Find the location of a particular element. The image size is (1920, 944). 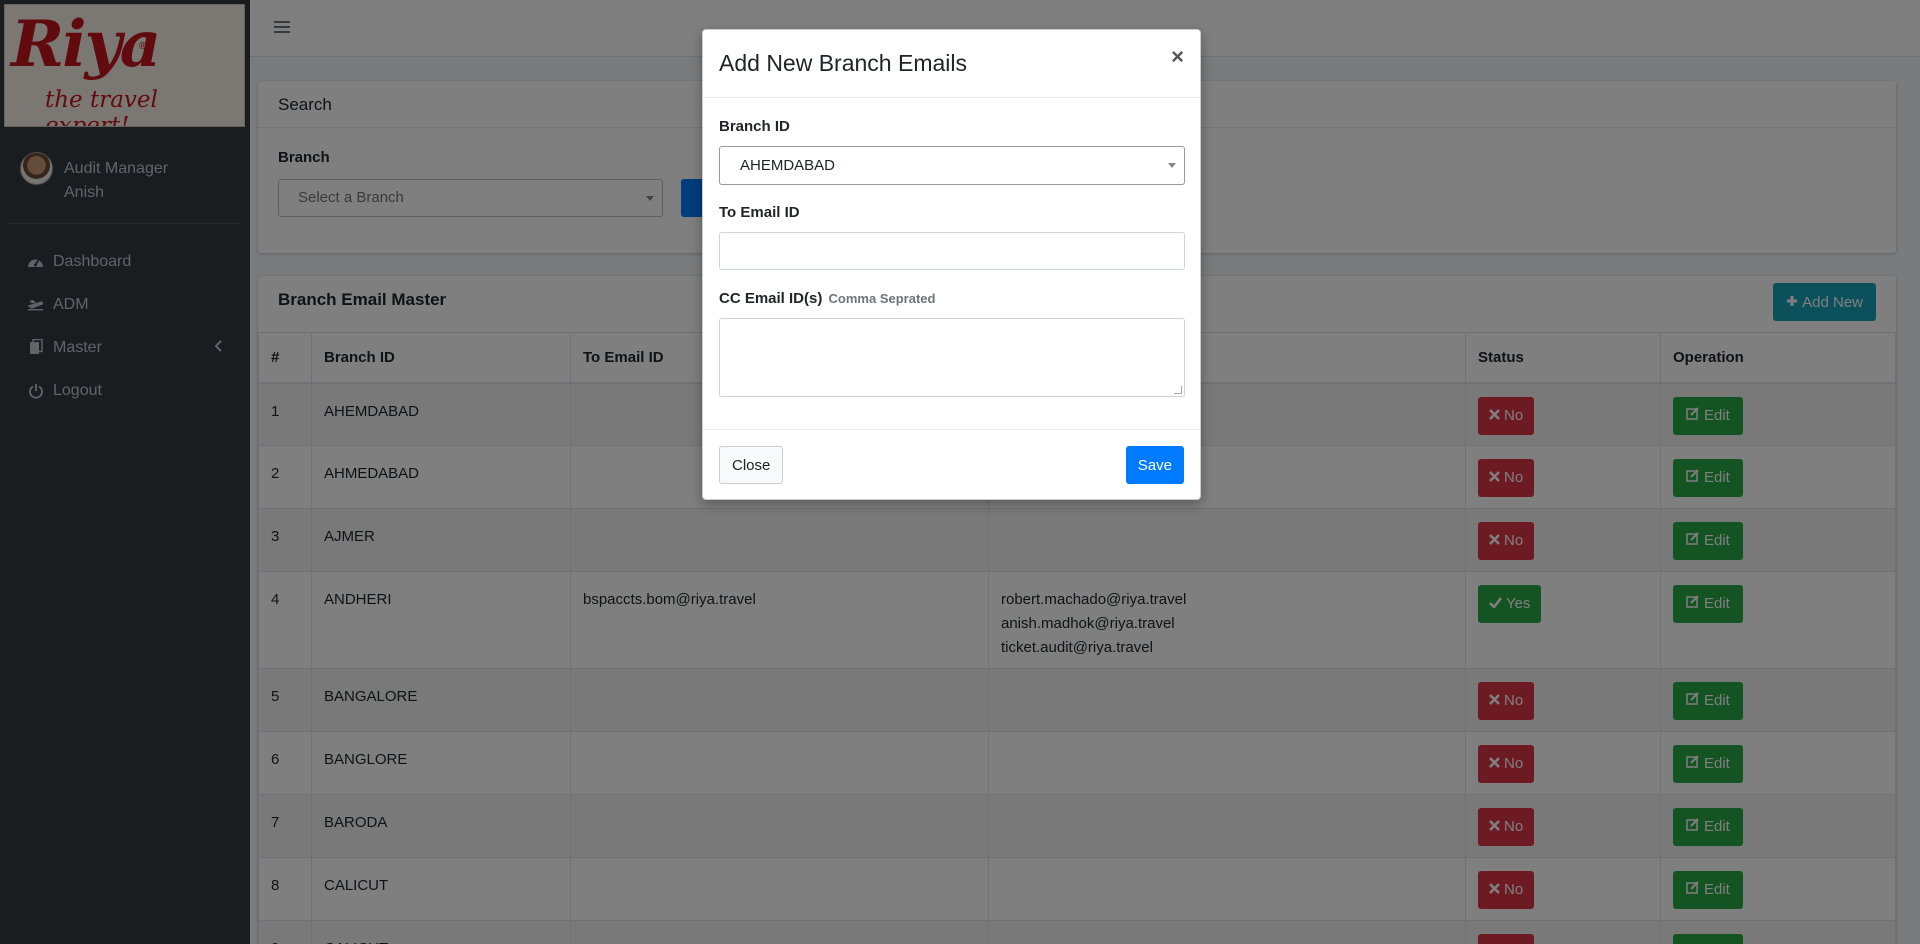

cc-email-label-text: CC Email ID(s) is located at coordinates (771, 298).